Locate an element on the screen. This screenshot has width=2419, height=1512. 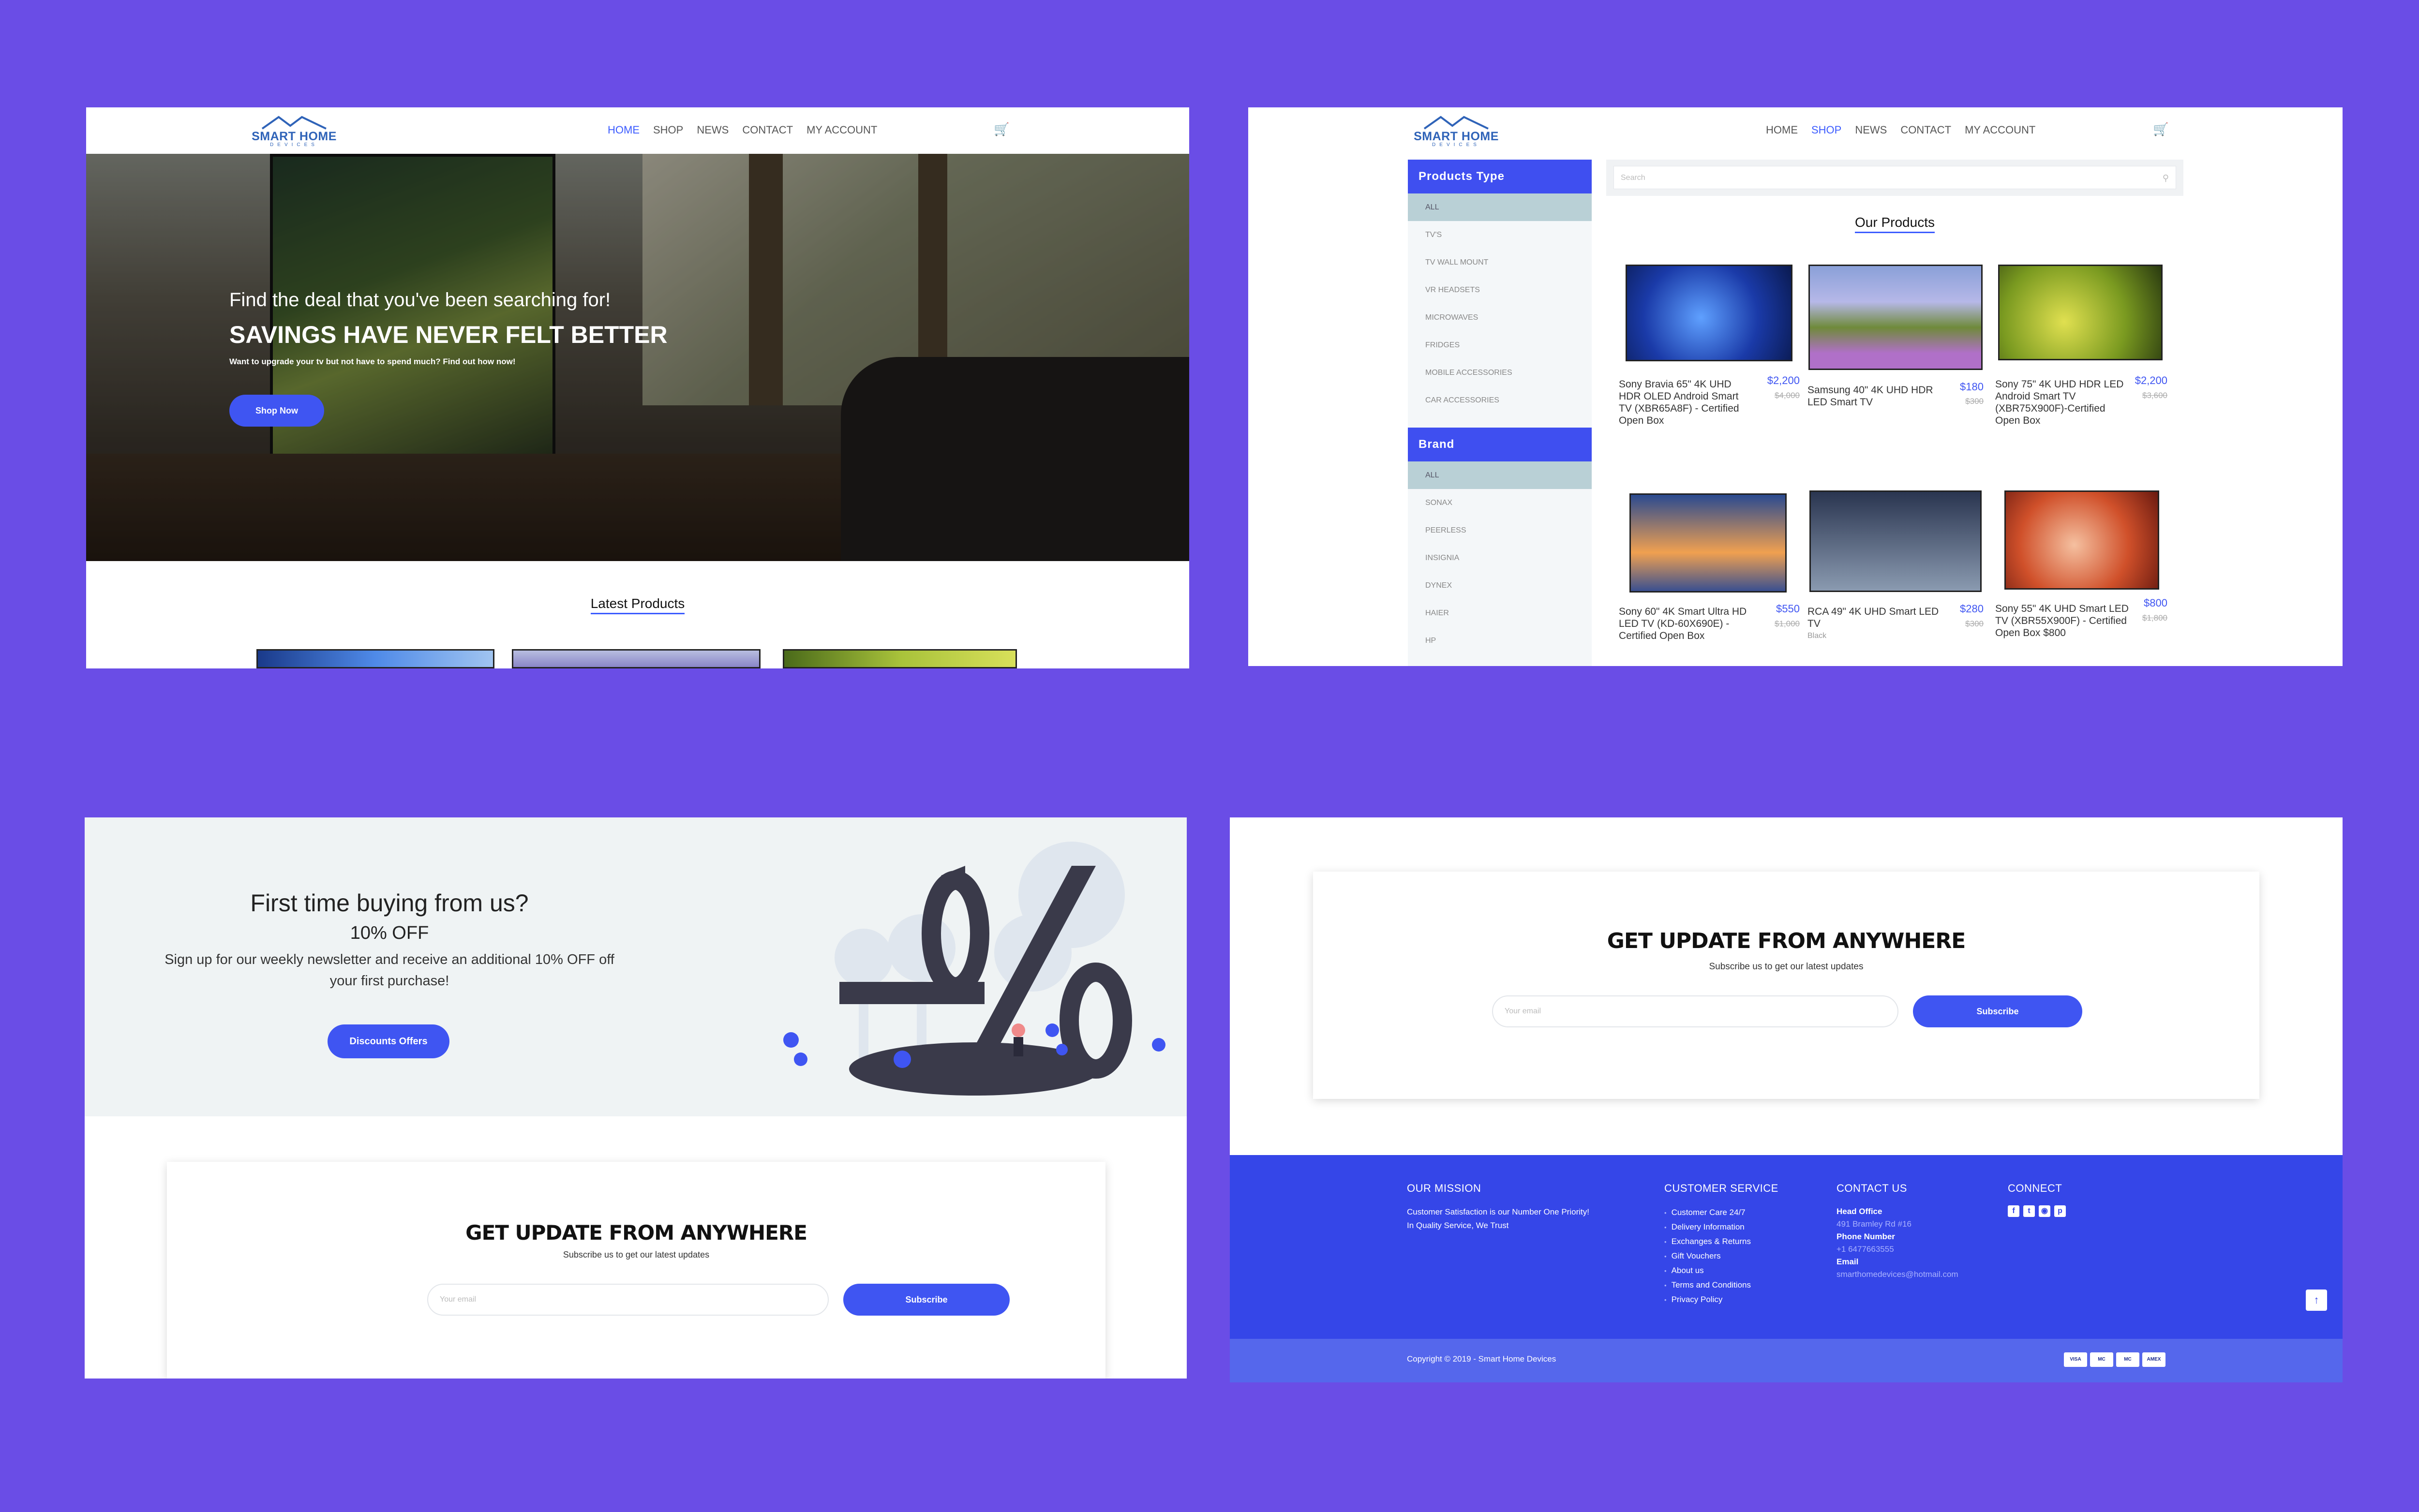
brand-item: PEERLESS is located at coordinates (1500, 530).